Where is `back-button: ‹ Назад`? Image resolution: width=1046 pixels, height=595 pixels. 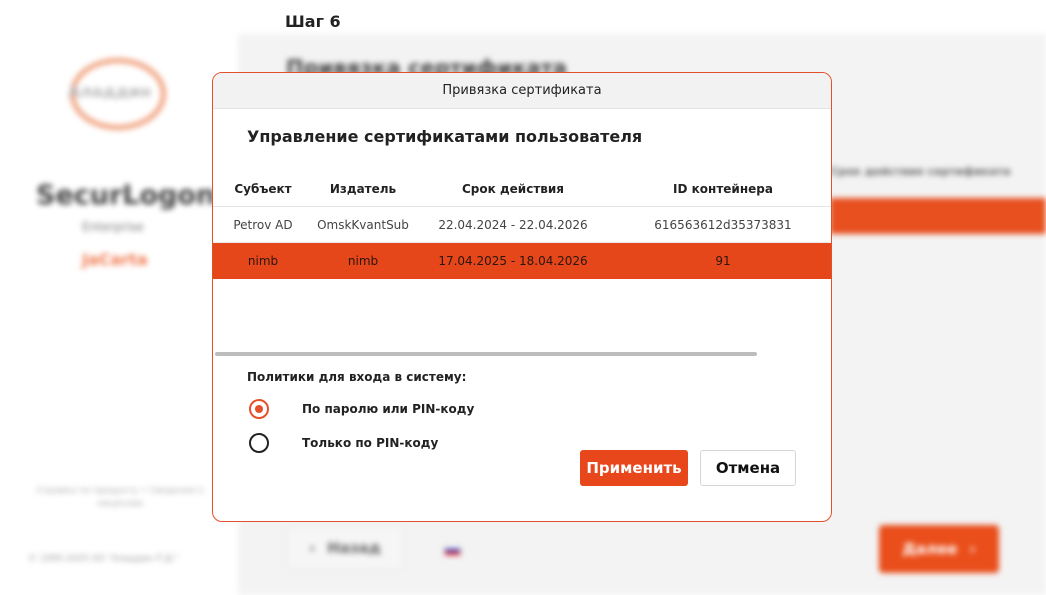
back-button: ‹ Назад is located at coordinates (345, 548).